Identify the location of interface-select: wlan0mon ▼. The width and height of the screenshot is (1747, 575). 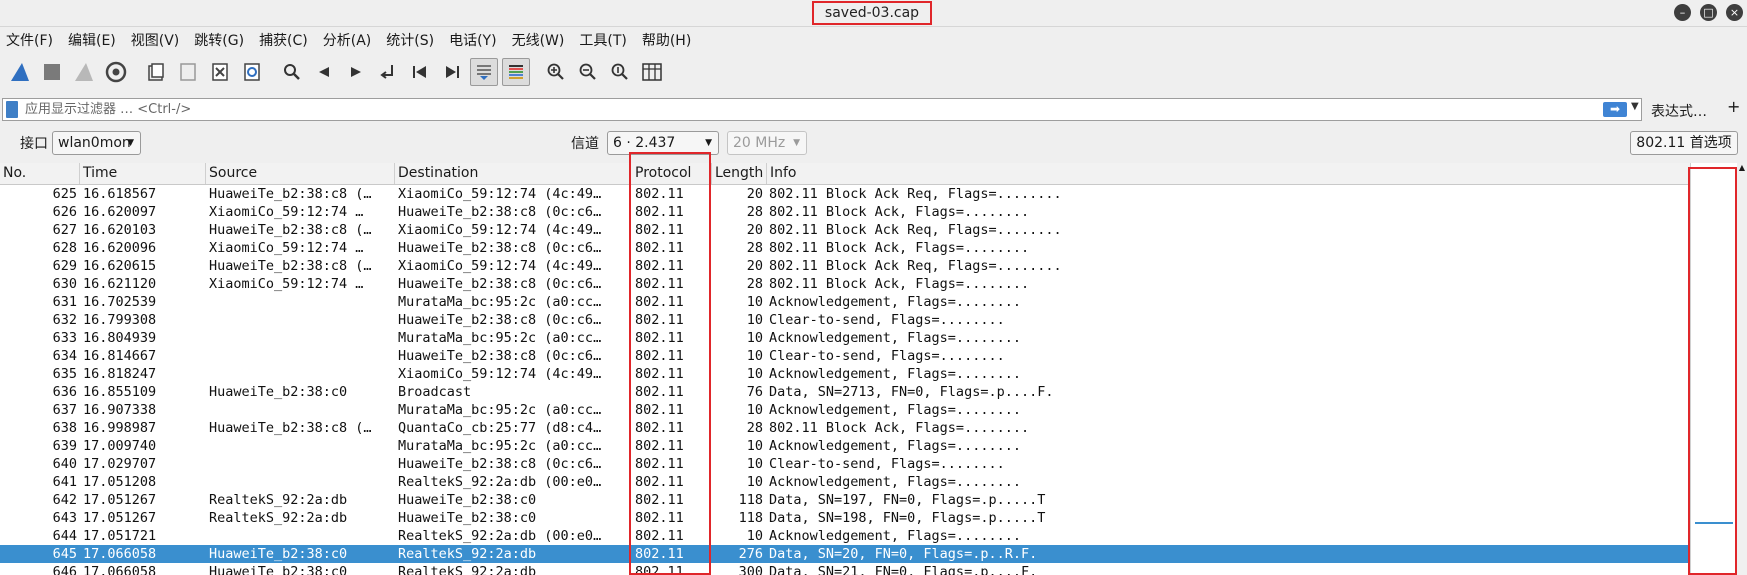
(96, 143).